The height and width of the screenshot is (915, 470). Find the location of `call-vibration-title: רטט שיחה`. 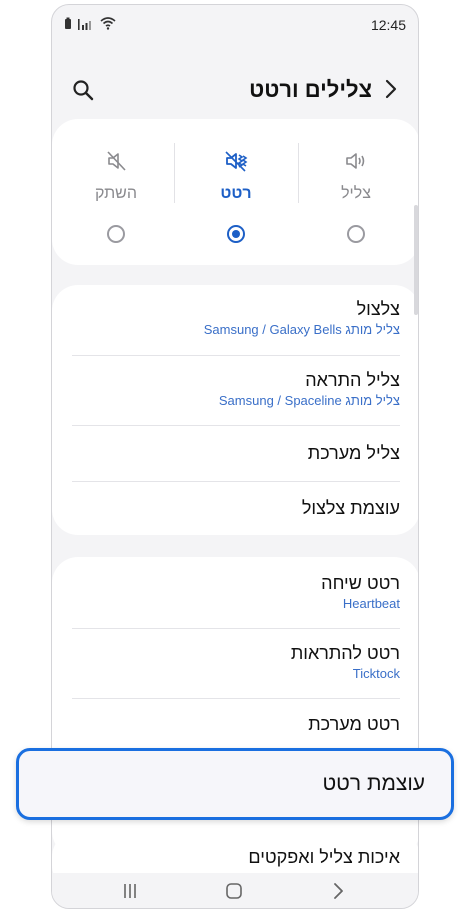

call-vibration-title: רטט שיחה is located at coordinates (360, 583).